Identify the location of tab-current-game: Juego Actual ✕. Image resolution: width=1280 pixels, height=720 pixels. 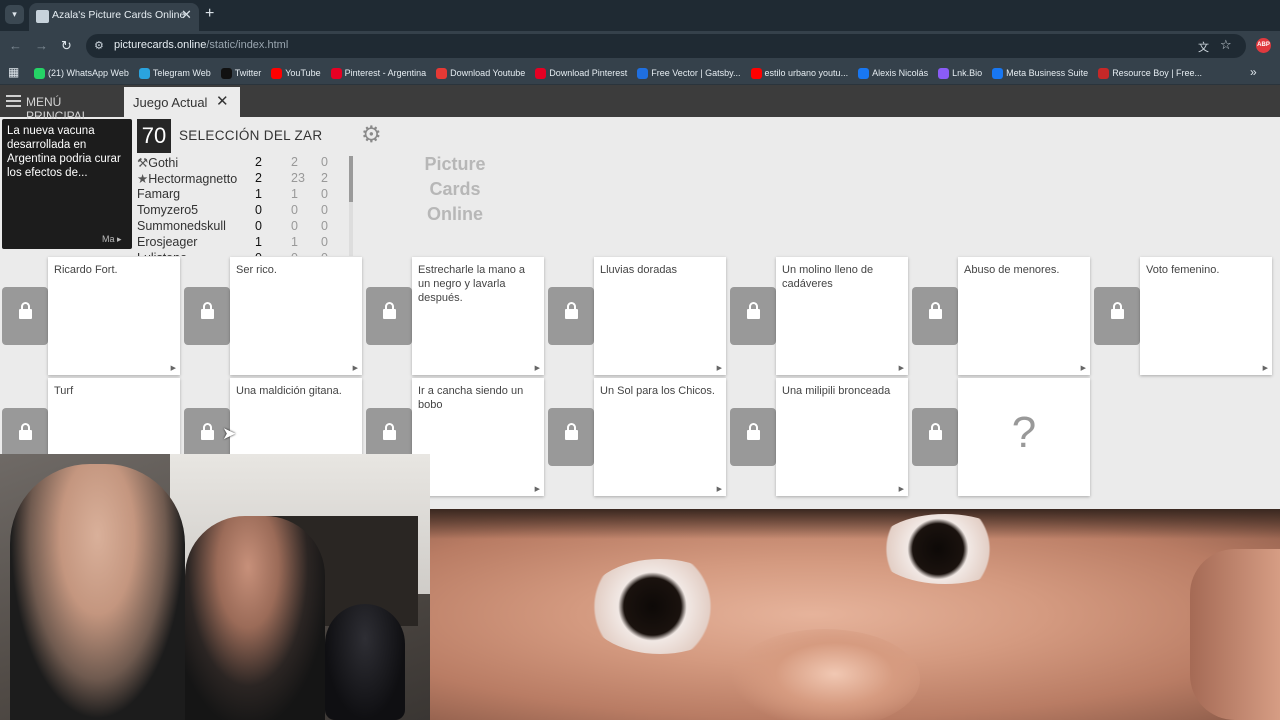
(182, 102).